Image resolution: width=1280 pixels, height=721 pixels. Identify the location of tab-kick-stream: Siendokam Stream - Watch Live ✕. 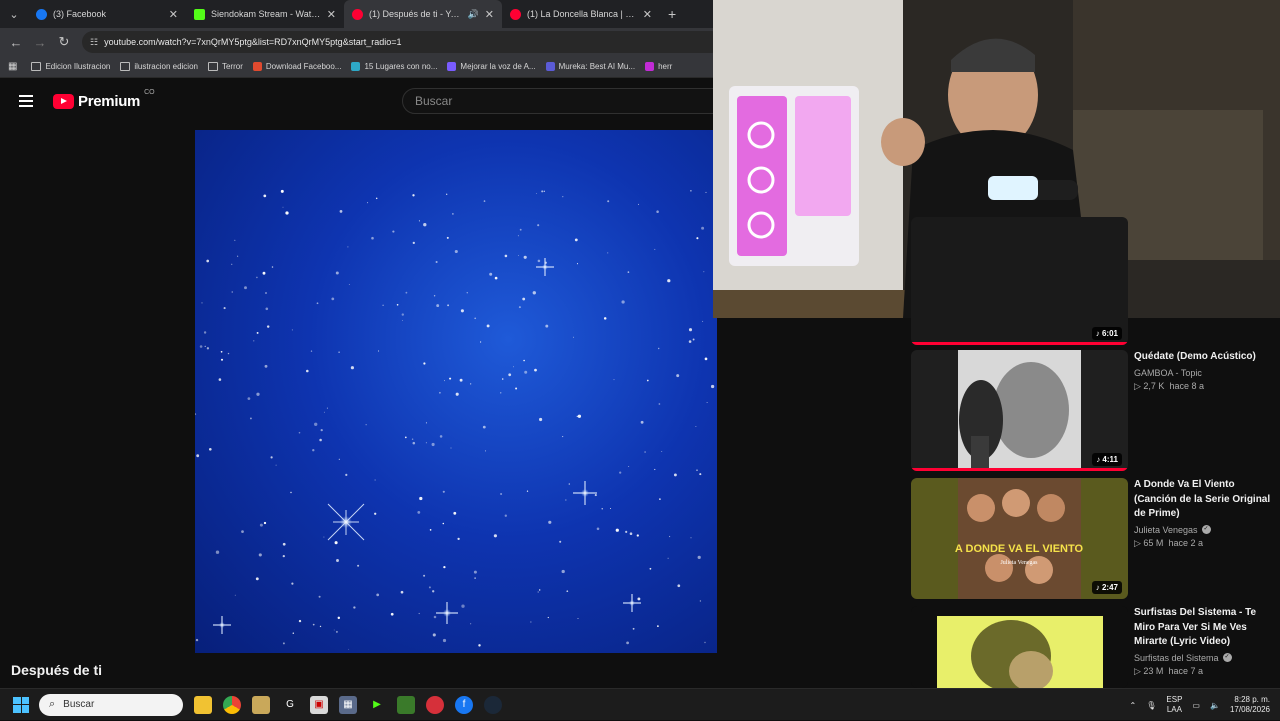
(265, 14).